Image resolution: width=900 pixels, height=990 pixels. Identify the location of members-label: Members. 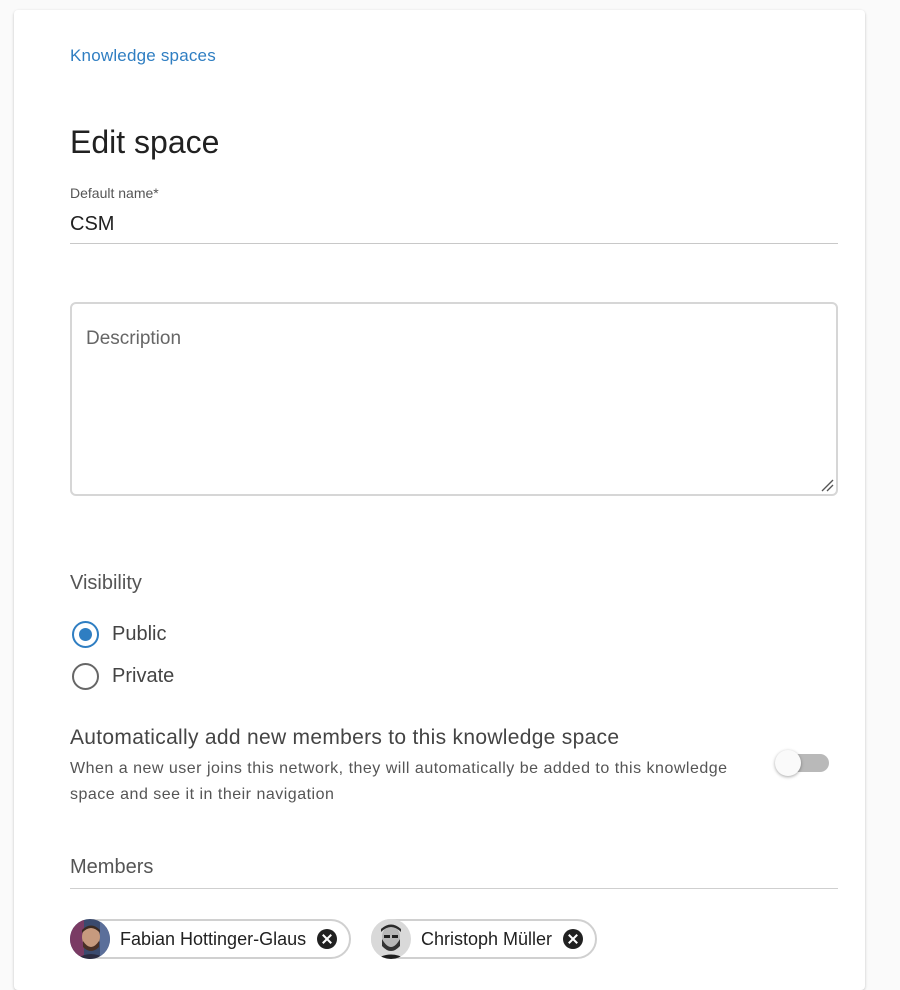
(112, 867).